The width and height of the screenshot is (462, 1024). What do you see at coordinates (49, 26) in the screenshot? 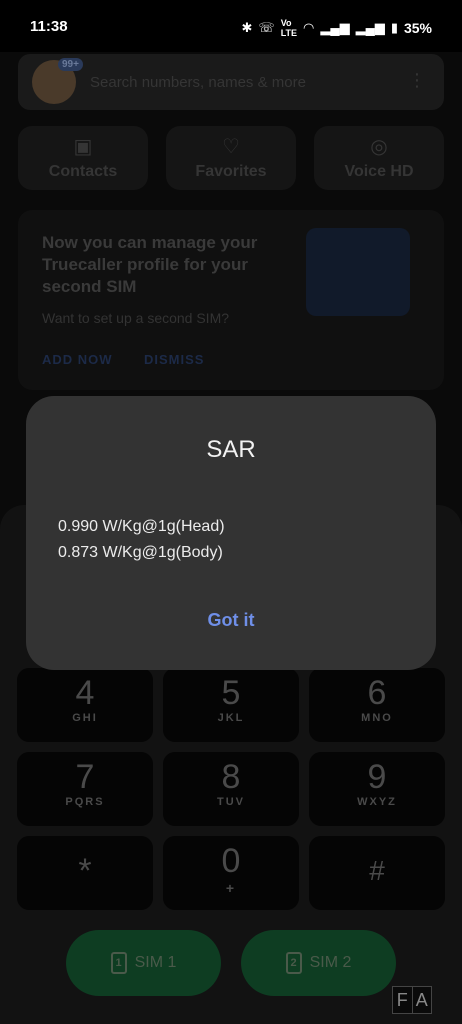
I see `status-time: 11:38` at bounding box center [49, 26].